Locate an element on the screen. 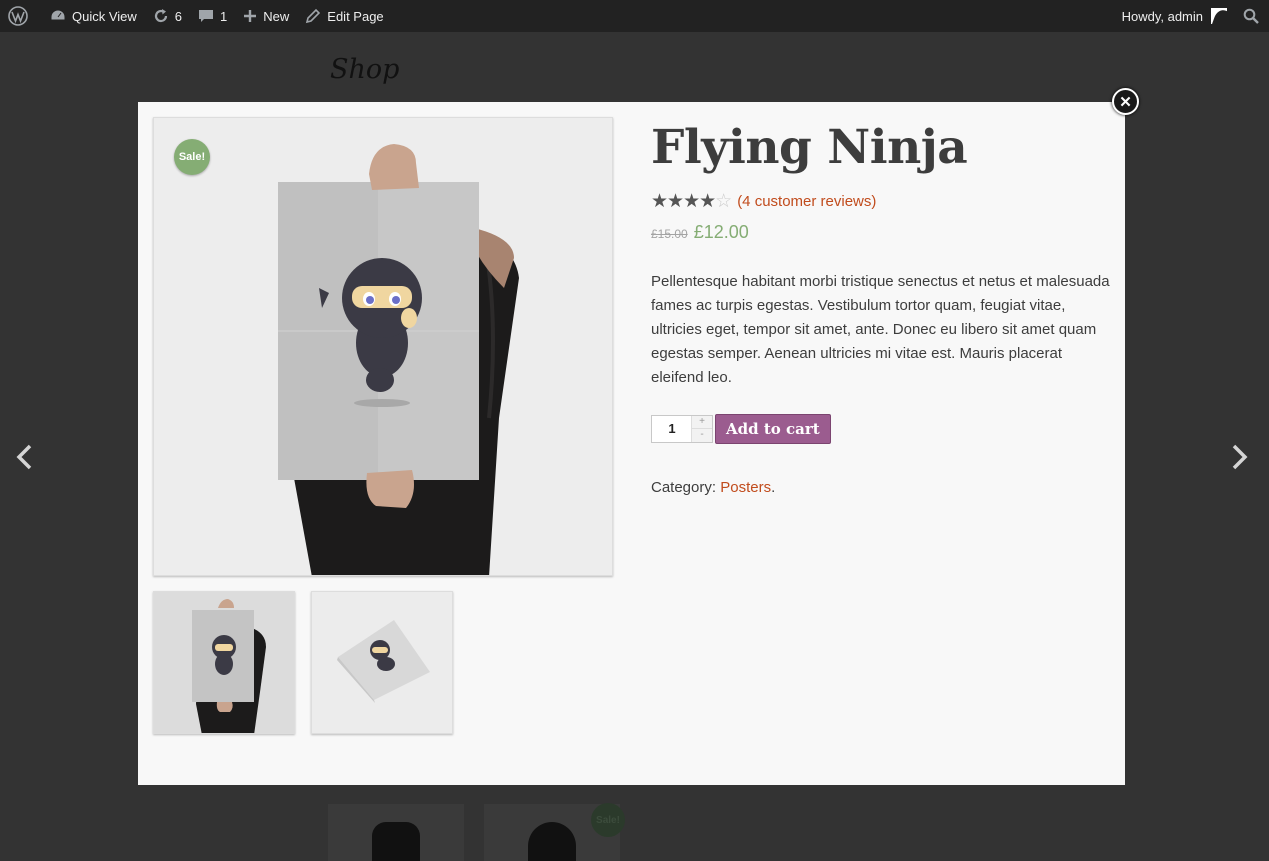  new-label: New is located at coordinates (276, 16).